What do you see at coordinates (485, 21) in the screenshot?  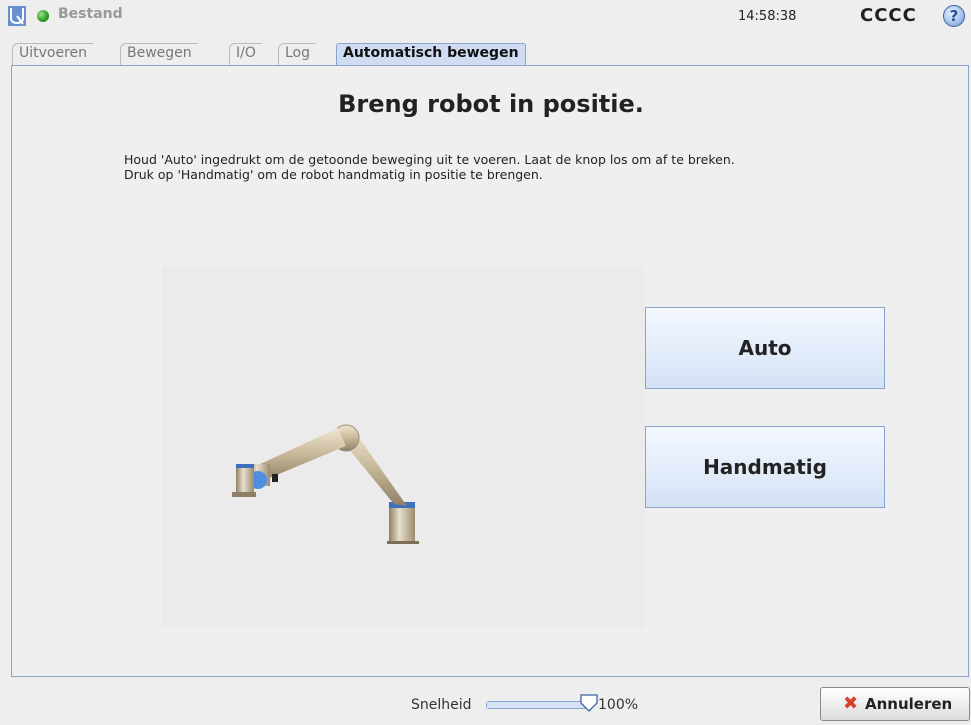 I see `top-bar: Bestand 14:58:38 CCCC ?` at bounding box center [485, 21].